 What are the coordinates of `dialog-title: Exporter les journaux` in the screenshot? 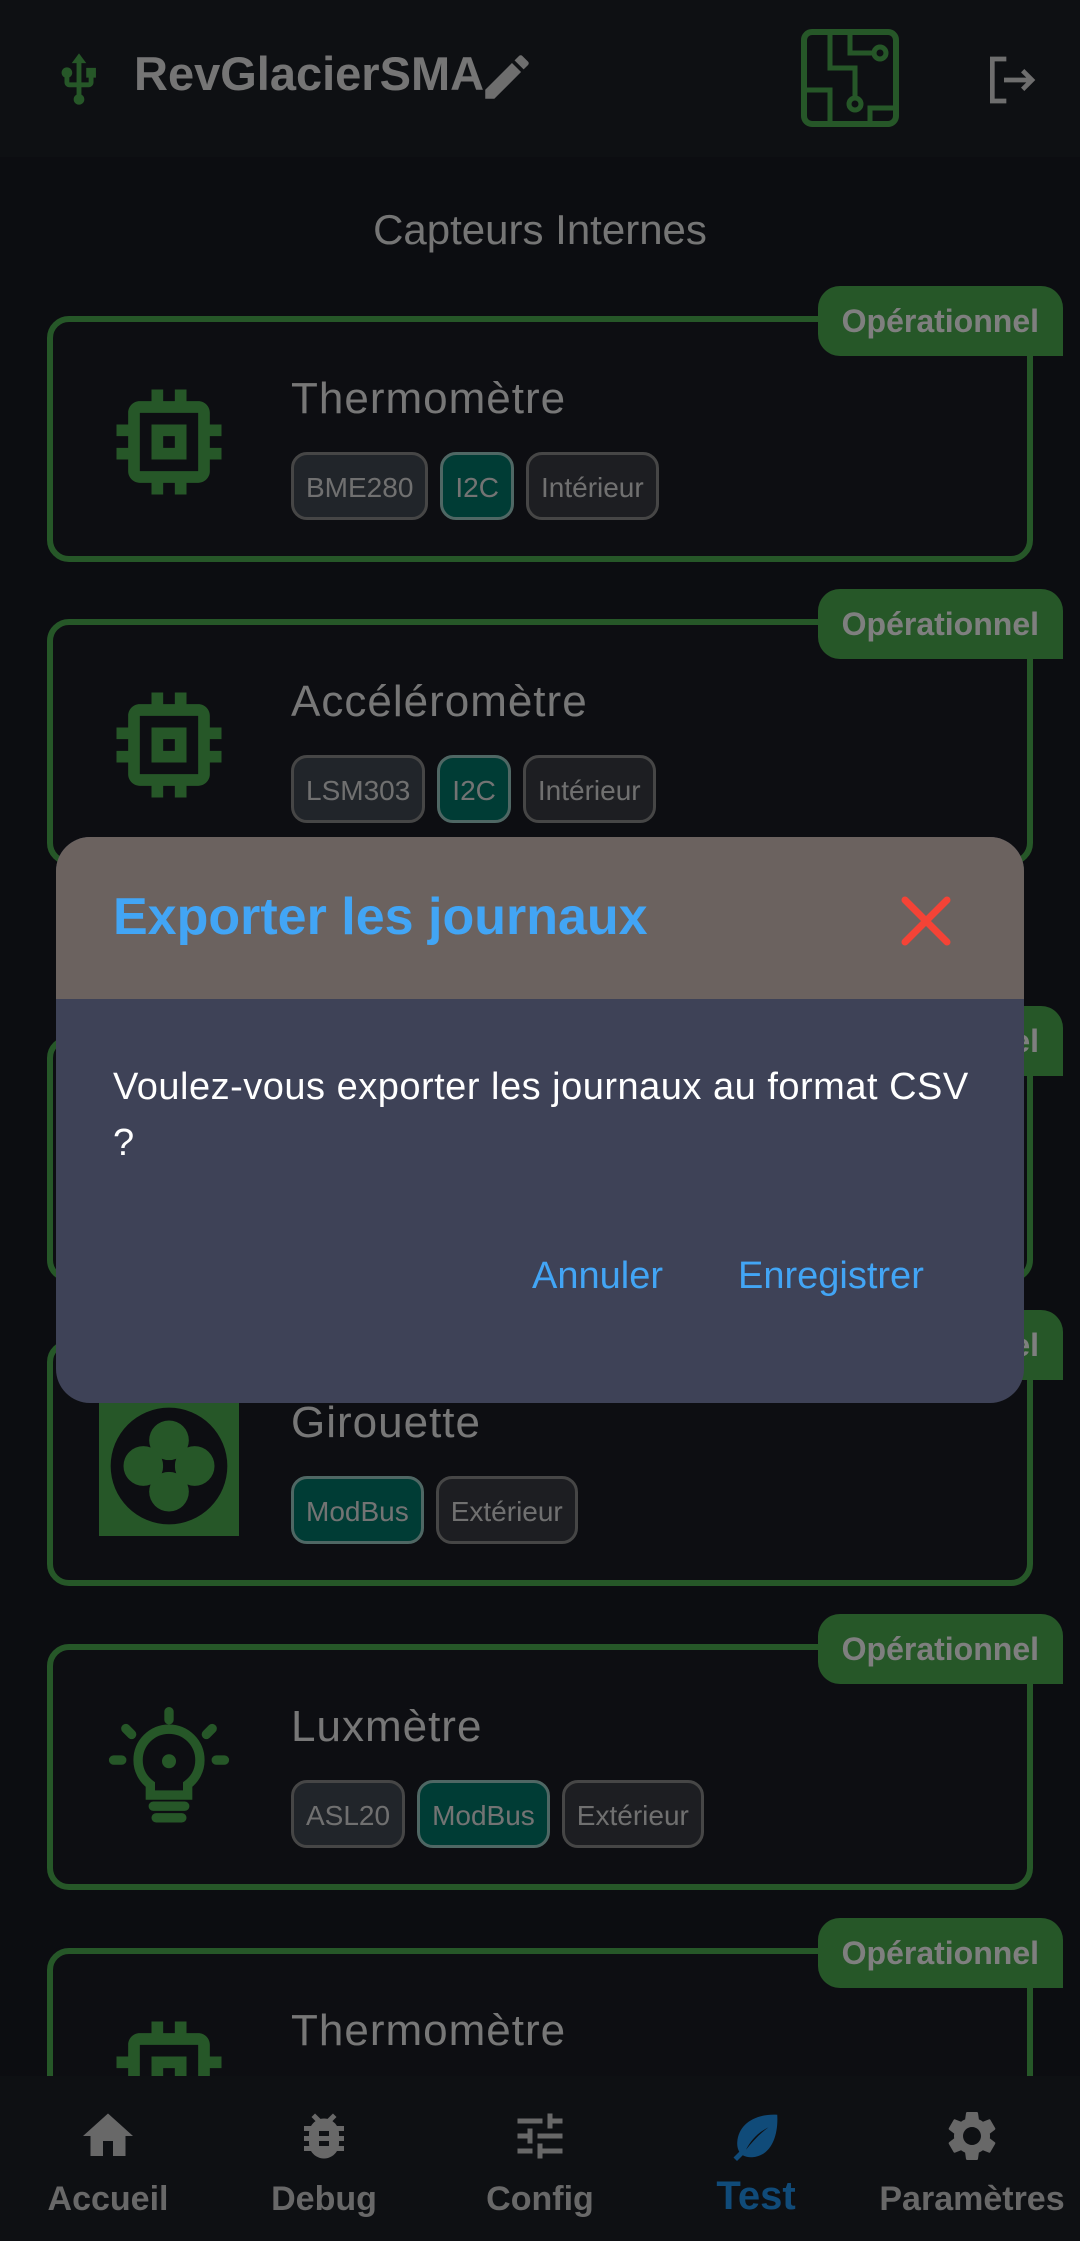 It's located at (380, 917).